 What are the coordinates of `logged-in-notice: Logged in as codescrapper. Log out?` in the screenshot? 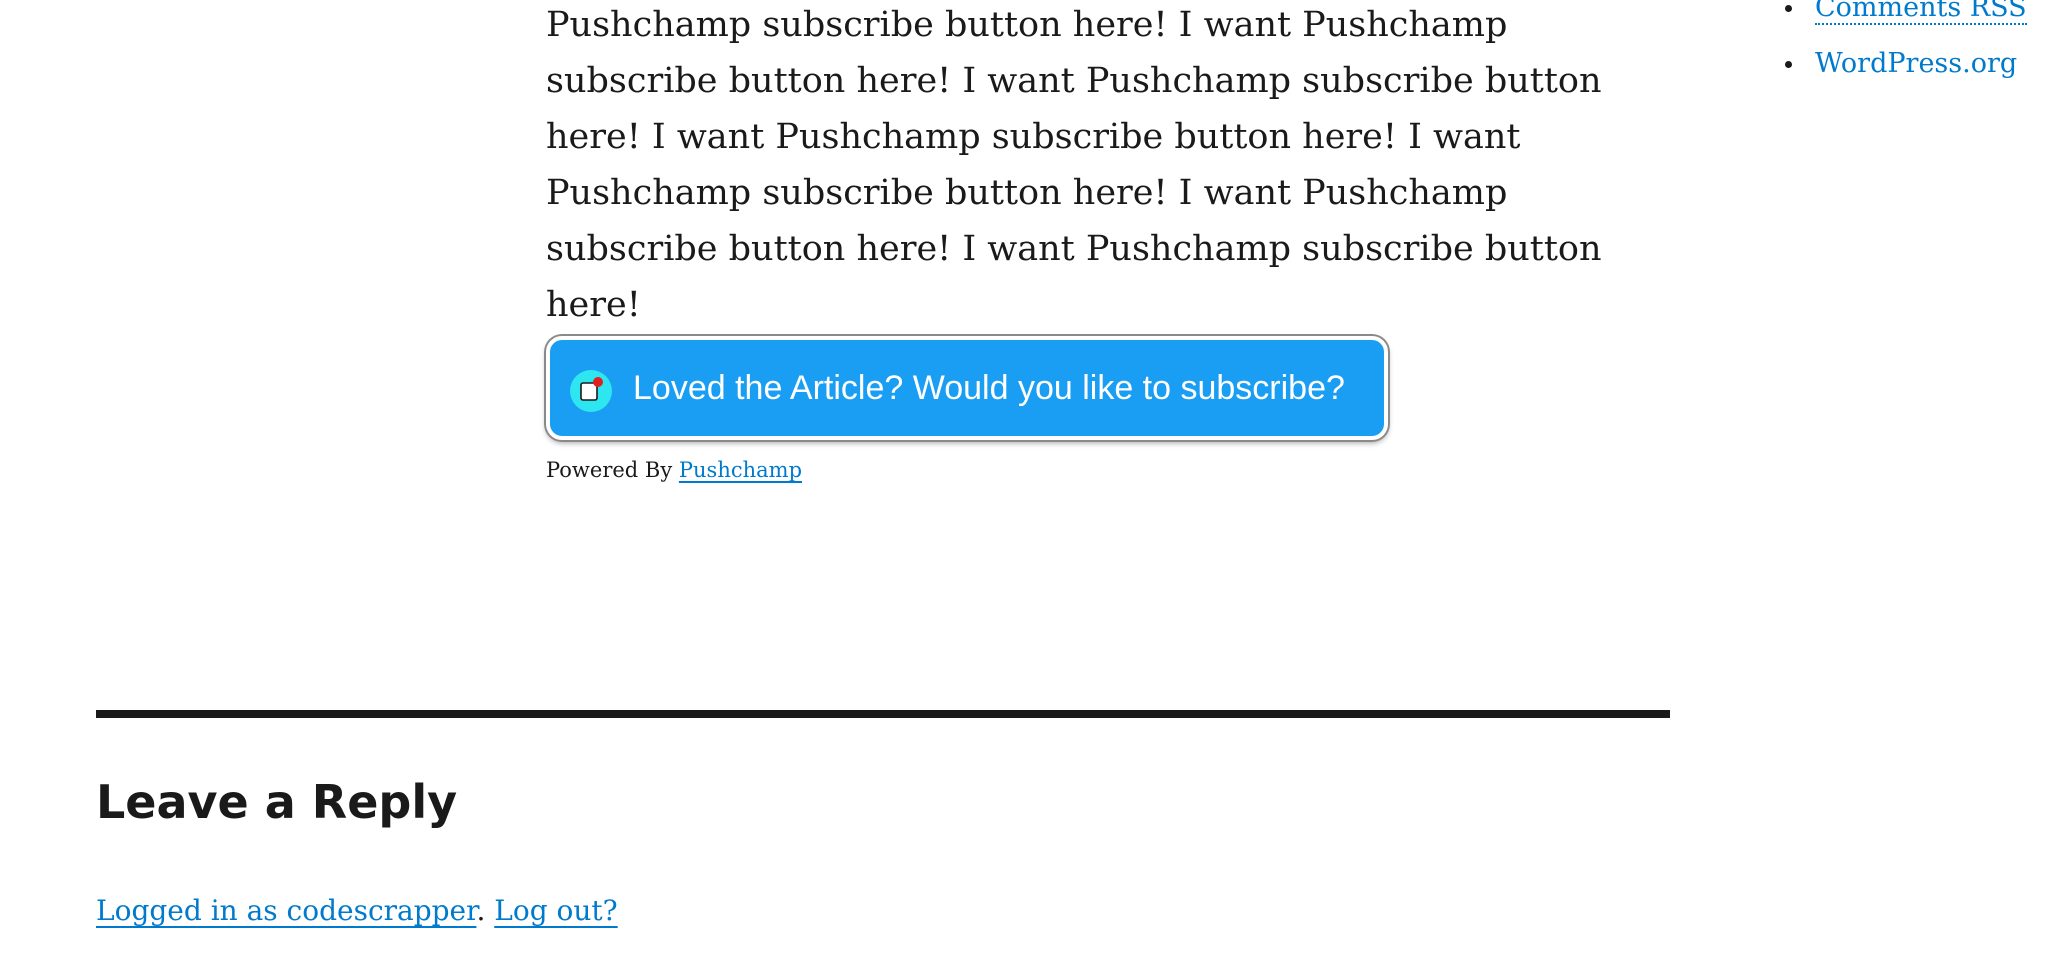 It's located at (357, 911).